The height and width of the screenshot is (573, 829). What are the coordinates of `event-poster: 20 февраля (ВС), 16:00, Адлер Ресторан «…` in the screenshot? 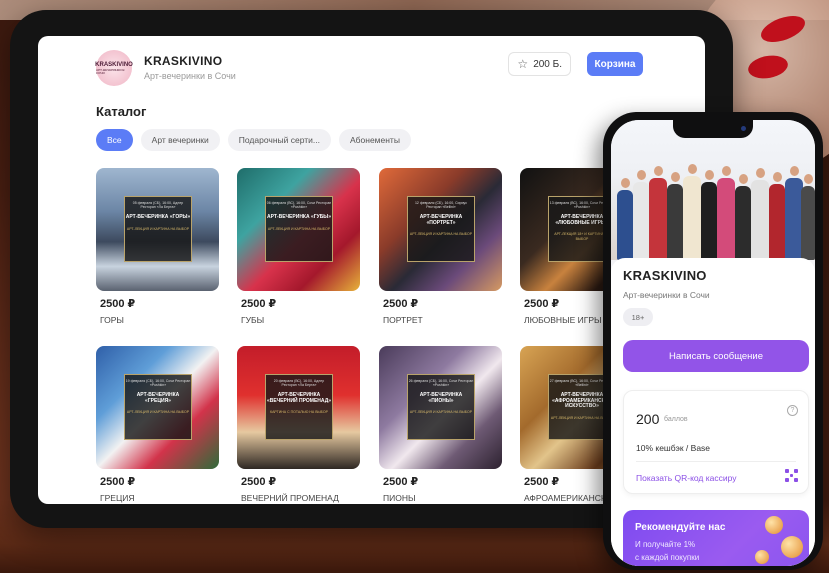 It's located at (299, 407).